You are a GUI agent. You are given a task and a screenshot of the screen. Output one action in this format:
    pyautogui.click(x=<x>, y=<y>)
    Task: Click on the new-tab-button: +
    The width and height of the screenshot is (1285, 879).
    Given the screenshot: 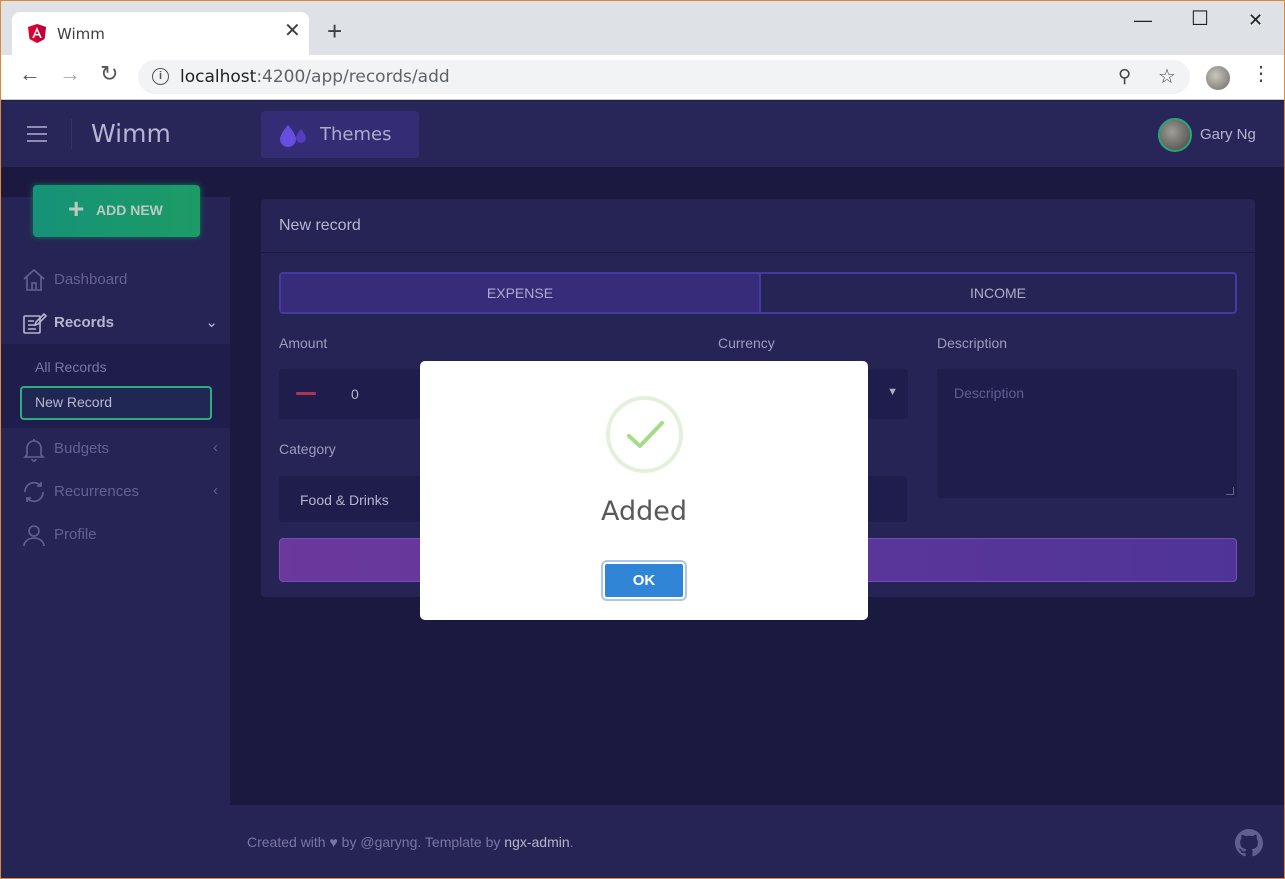 What is the action you would take?
    pyautogui.click(x=334, y=31)
    